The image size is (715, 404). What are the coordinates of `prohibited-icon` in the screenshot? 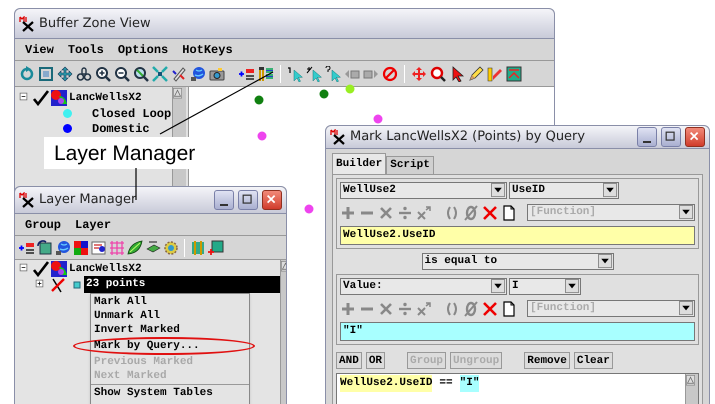 It's located at (390, 74).